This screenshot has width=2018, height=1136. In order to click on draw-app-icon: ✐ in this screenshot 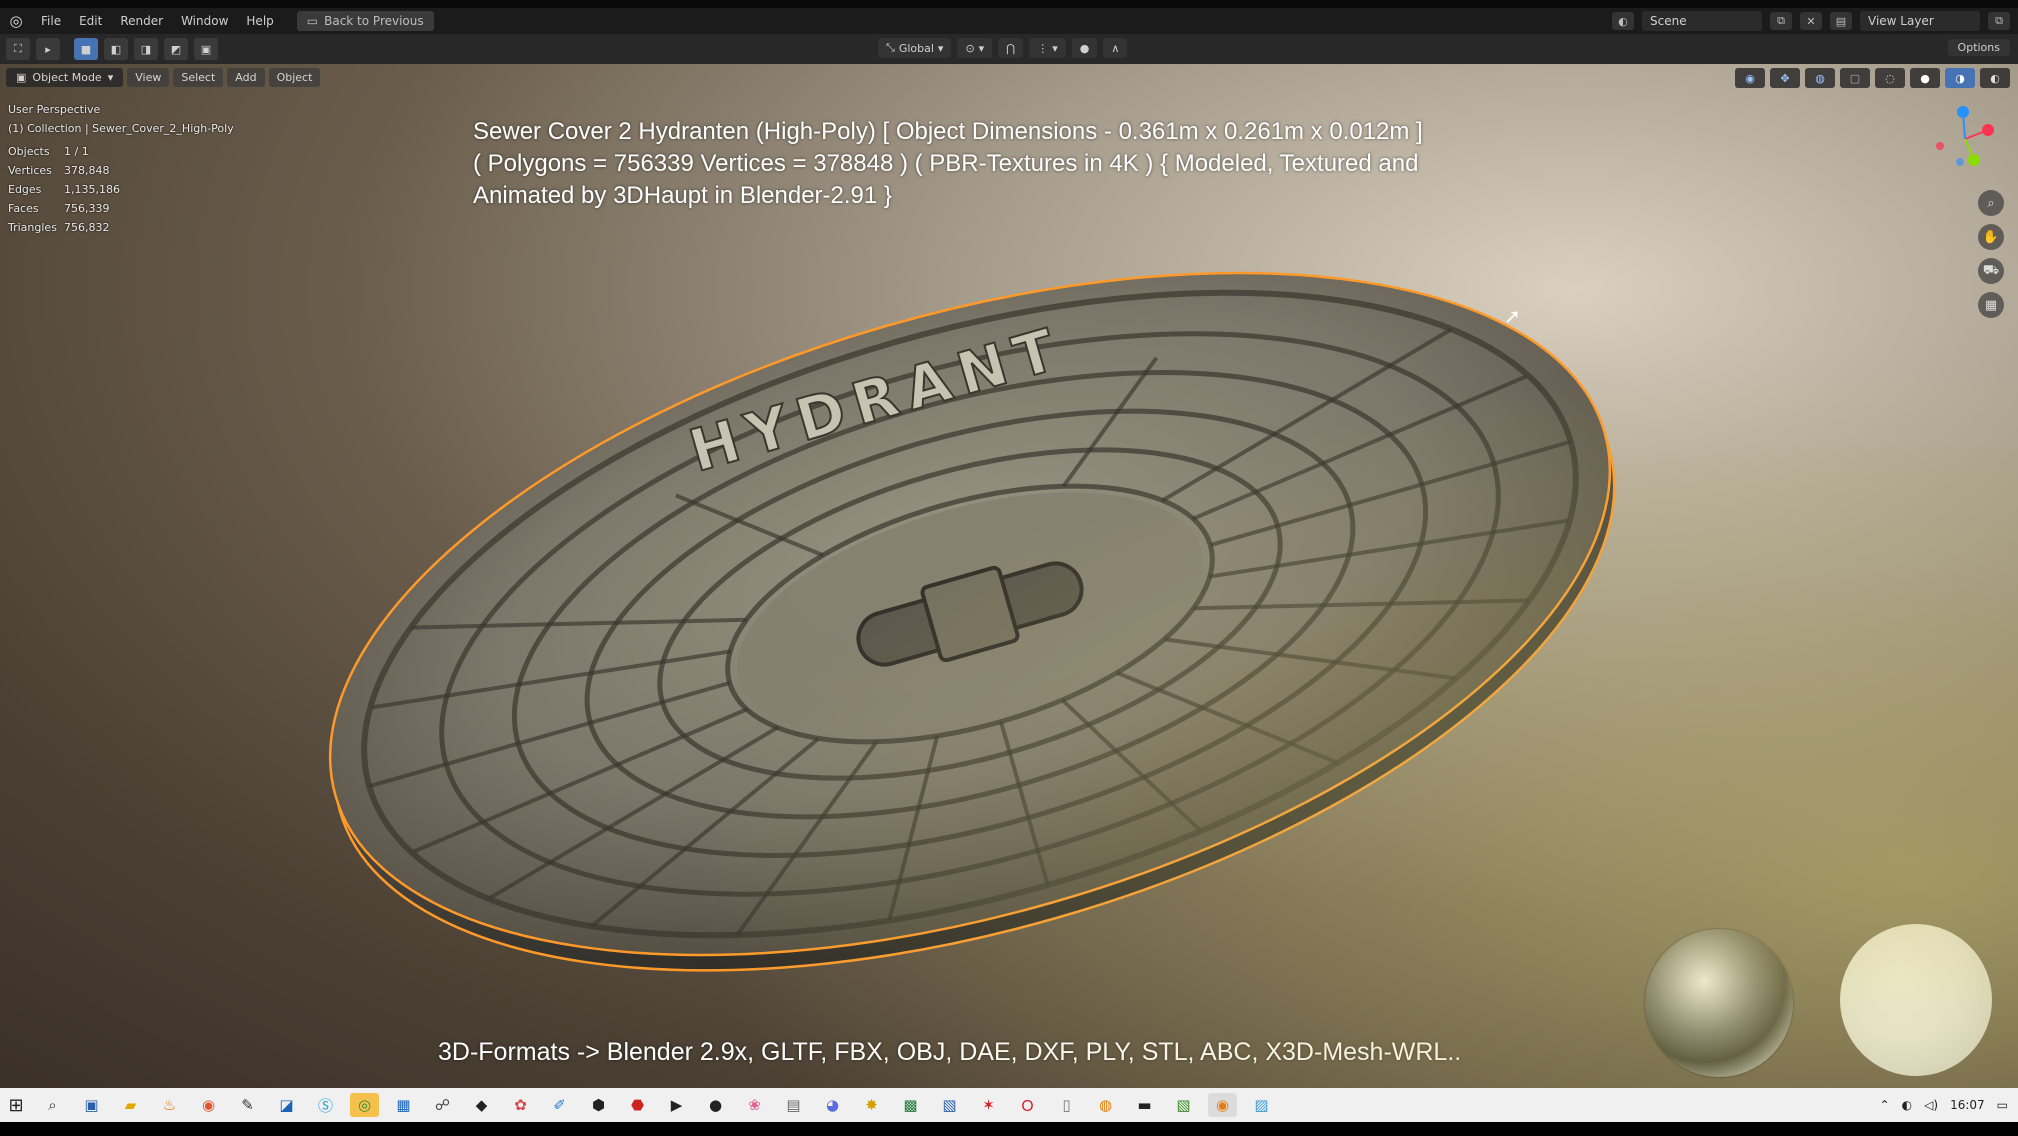, I will do `click(559, 1105)`.